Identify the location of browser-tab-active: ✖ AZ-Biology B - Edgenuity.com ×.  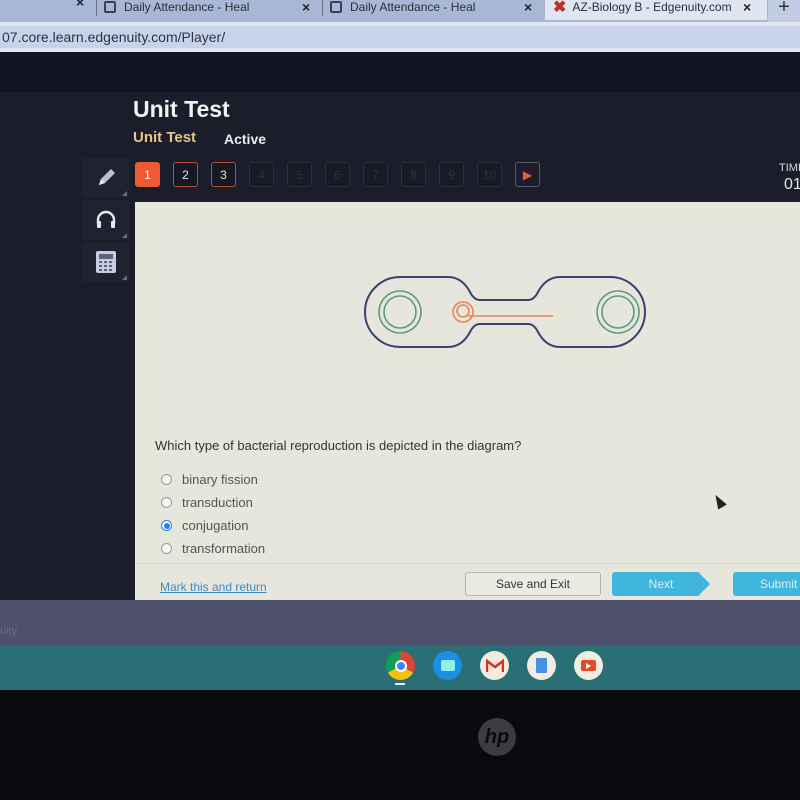
(656, 10).